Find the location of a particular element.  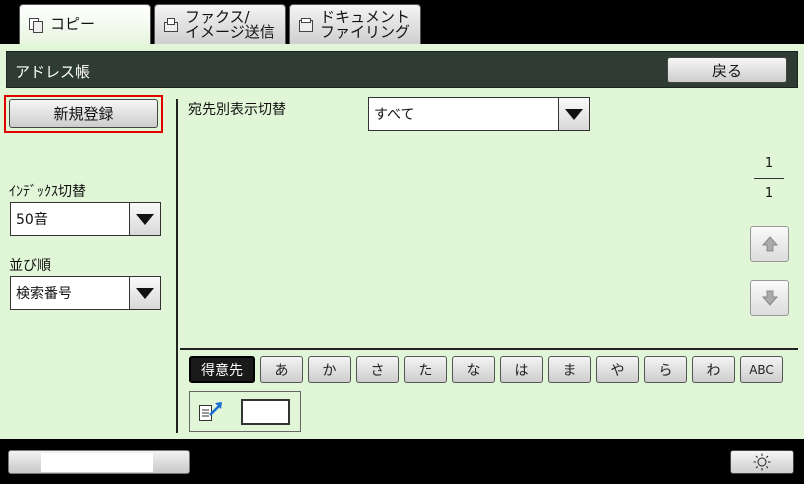

scroll-up-button is located at coordinates (769, 244).